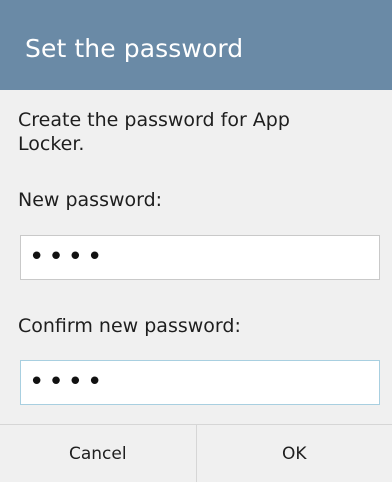  Describe the element at coordinates (90, 200) in the screenshot. I see `new-password-label: New password:` at that location.